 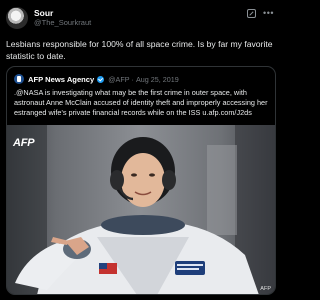 I want to click on quoted-header: AFP News Agency @AFP · Aug 25, 2019, so click(x=96, y=79).